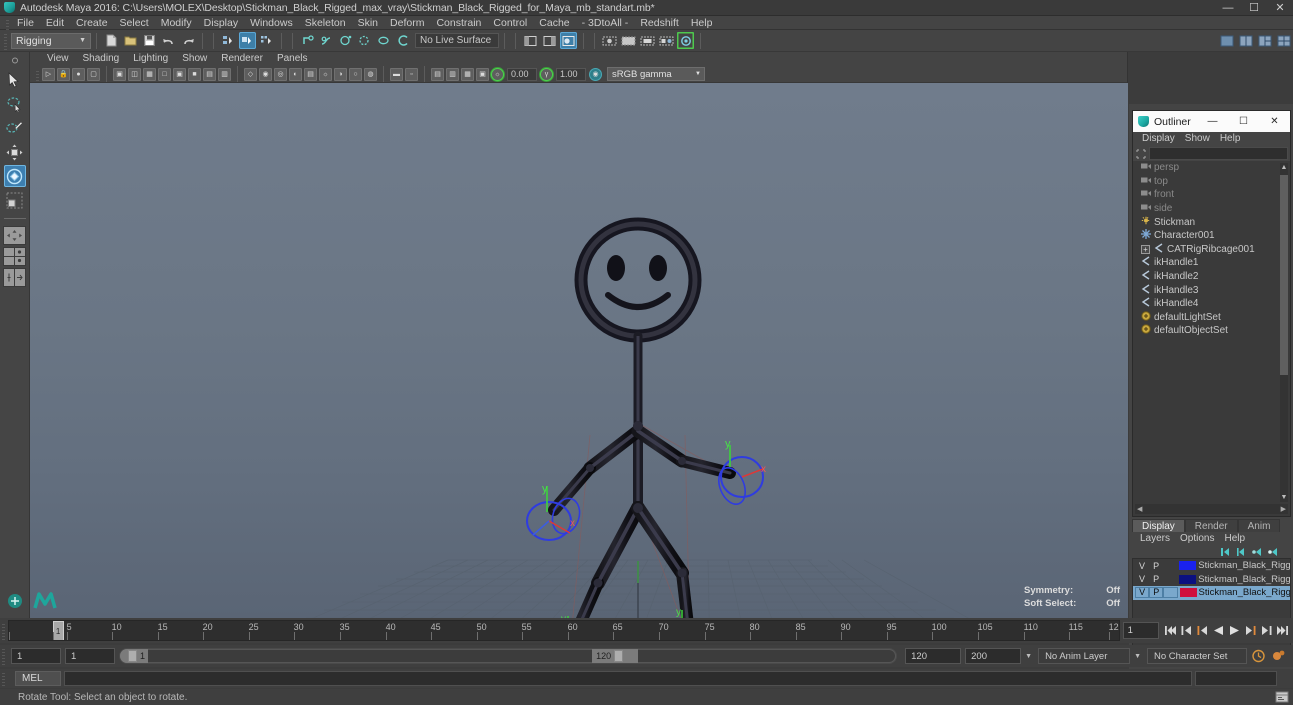 The width and height of the screenshot is (1293, 705). Describe the element at coordinates (310, 74) in the screenshot. I see `texture-toggle-icon: ▤` at that location.